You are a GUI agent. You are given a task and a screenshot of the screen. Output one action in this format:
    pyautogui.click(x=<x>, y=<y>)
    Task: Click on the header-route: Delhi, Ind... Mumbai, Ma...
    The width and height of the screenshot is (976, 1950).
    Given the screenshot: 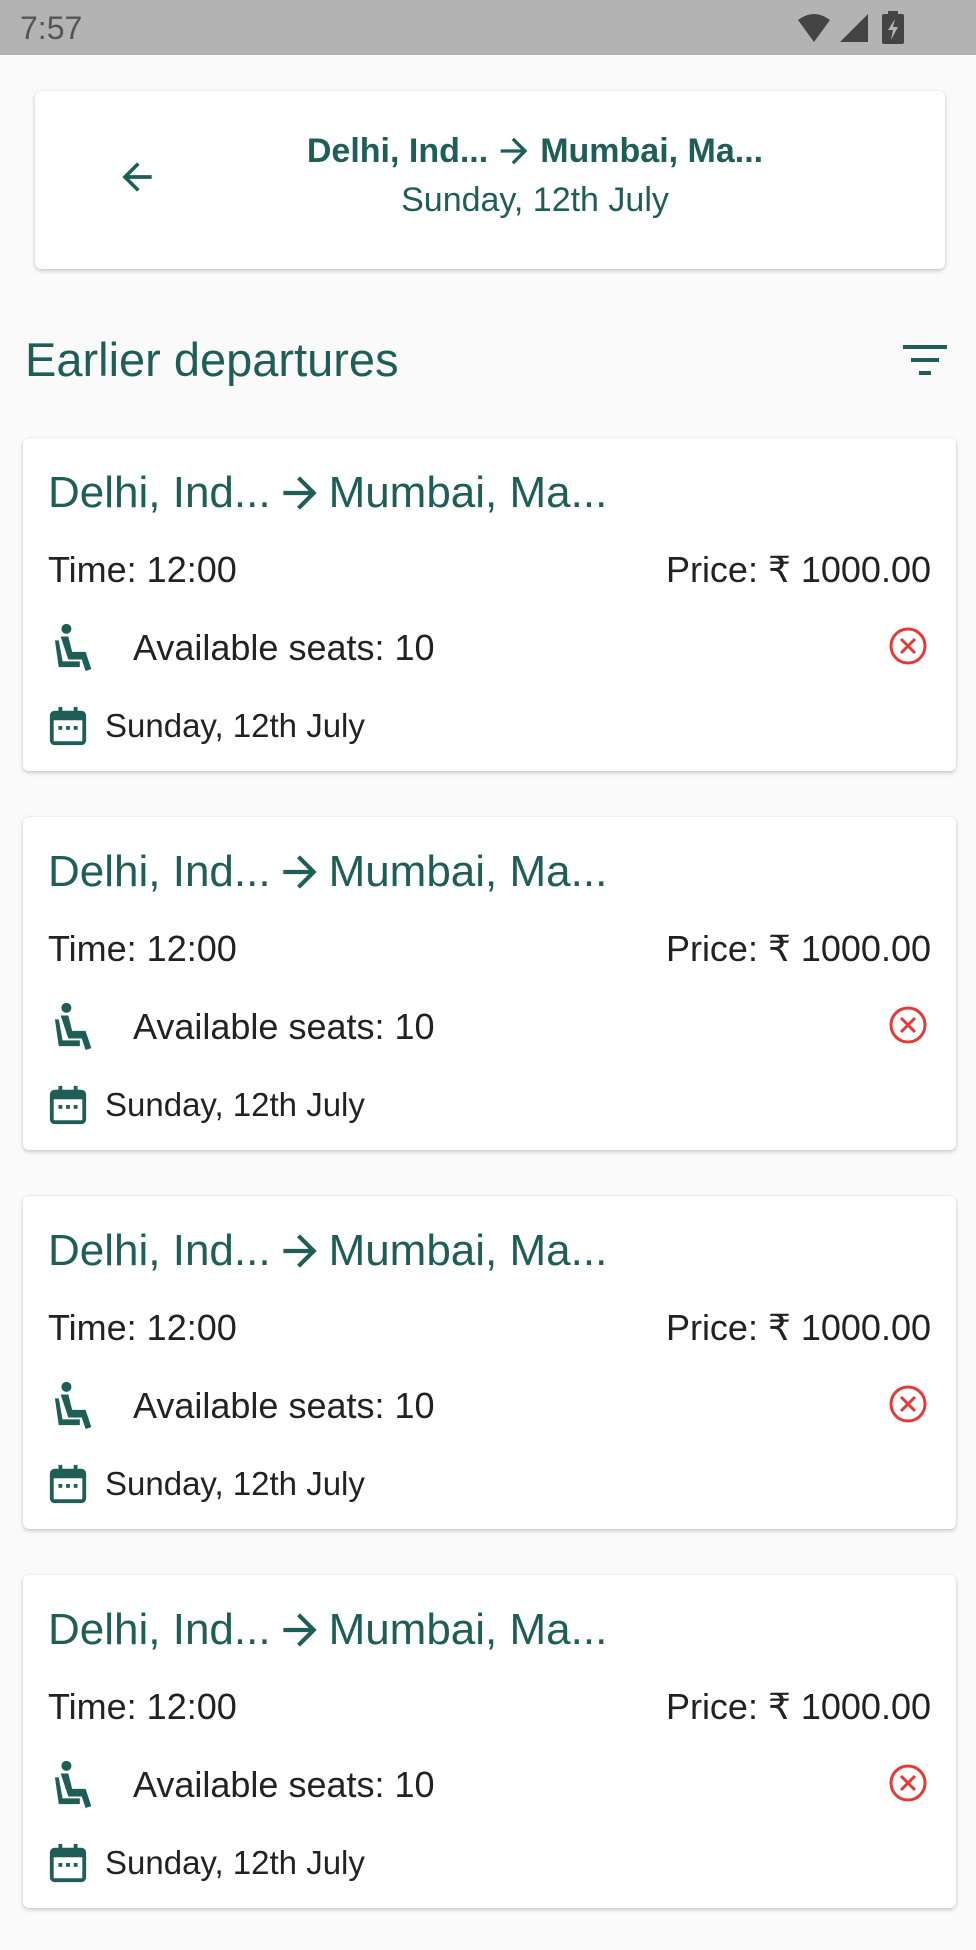 What is the action you would take?
    pyautogui.click(x=535, y=151)
    